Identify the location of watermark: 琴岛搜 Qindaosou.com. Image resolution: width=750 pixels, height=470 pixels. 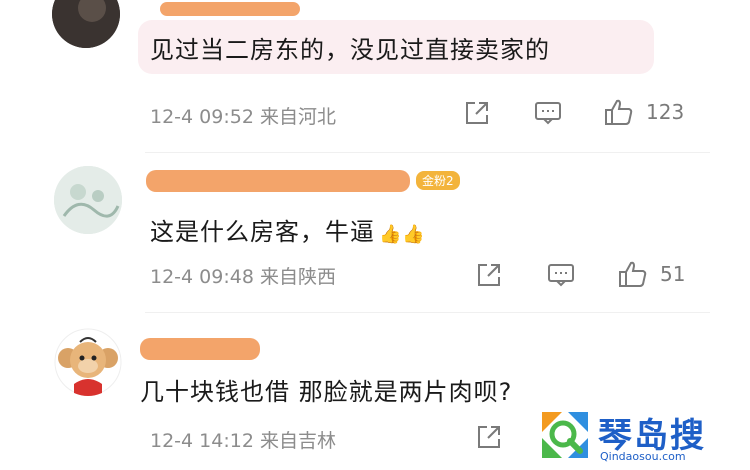
(636, 436).